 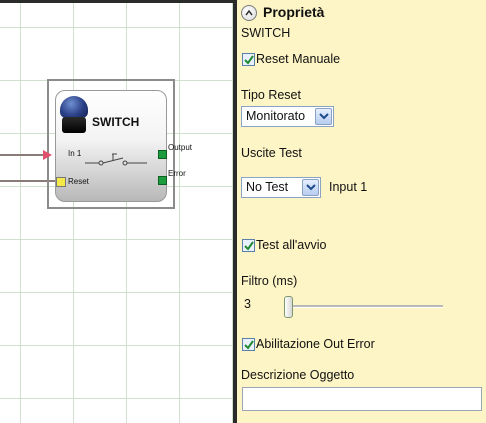 What do you see at coordinates (74, 107) in the screenshot?
I see `push-button-icon` at bounding box center [74, 107].